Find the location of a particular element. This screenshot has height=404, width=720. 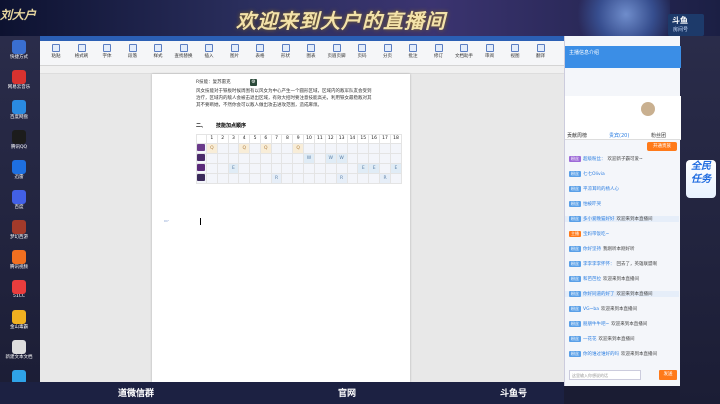

tab-weekly-contribution: 贡献周榜 is located at coordinates (577, 135).